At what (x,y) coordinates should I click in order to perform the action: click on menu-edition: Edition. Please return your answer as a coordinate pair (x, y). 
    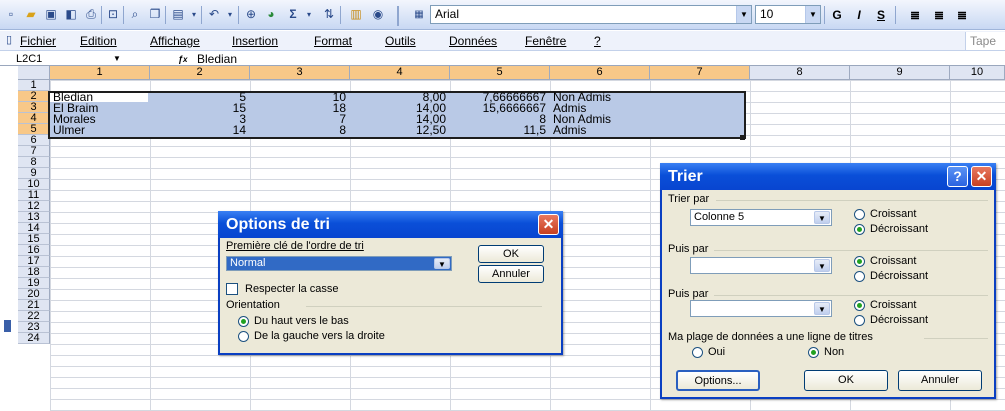
    Looking at the image, I should click on (98, 41).